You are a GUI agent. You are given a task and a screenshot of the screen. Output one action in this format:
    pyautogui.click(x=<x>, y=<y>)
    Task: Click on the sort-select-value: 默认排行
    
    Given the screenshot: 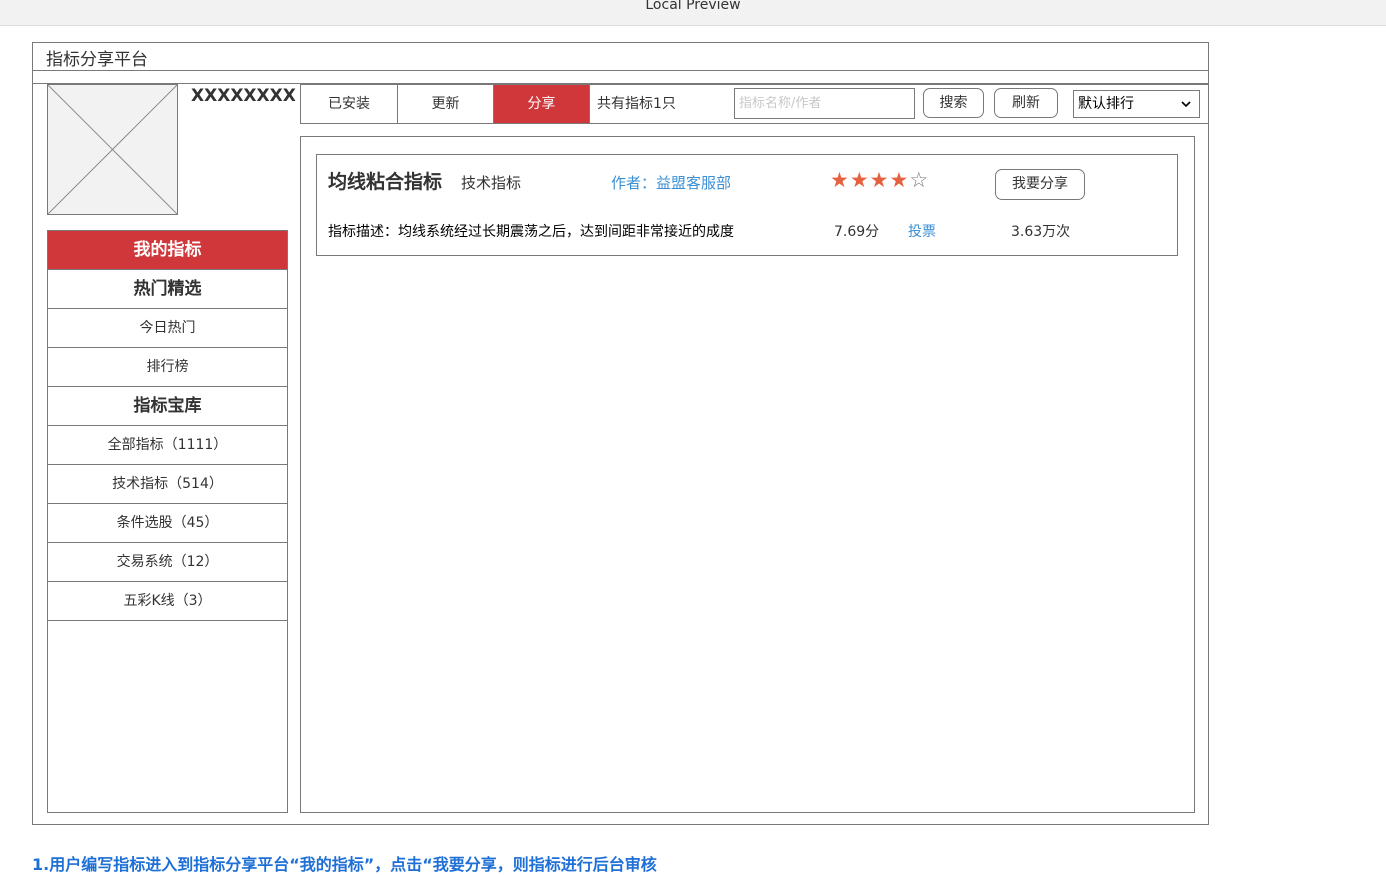 What is the action you would take?
    pyautogui.click(x=1106, y=104)
    